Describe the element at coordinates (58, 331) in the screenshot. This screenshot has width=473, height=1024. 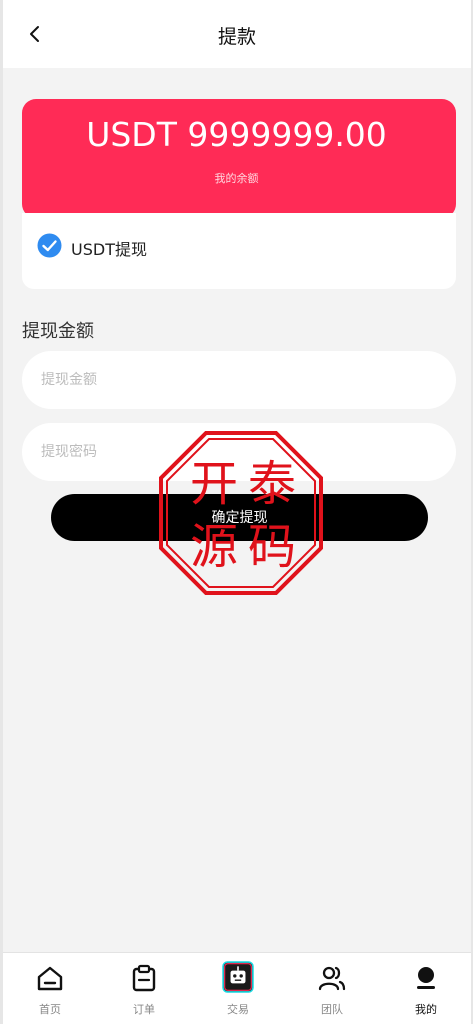
I see `amount-section-title: 提现金额` at that location.